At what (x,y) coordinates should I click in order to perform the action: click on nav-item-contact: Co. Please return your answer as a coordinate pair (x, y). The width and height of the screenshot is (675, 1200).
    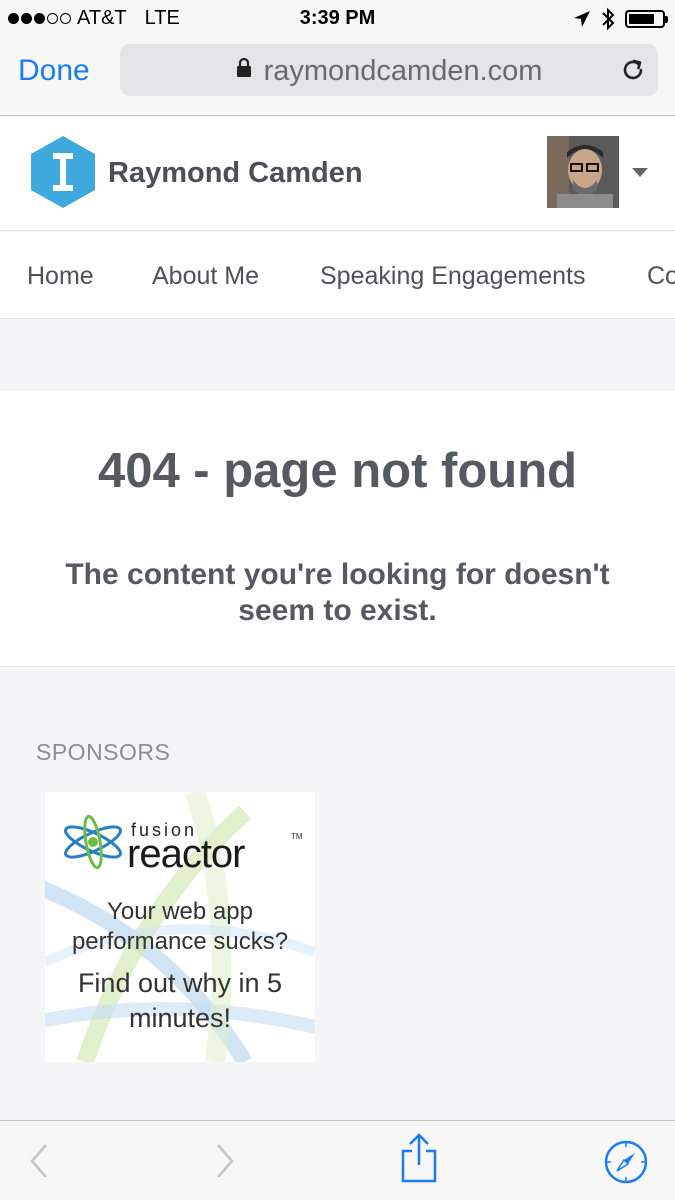
    Looking at the image, I should click on (661, 276).